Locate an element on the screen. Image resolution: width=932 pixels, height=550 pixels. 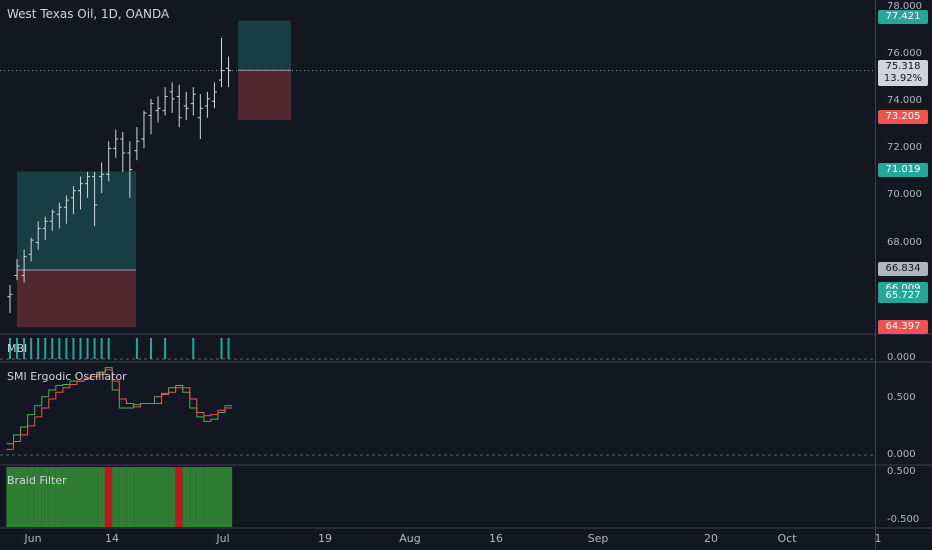
mbi-label: MBI is located at coordinates (17, 348).